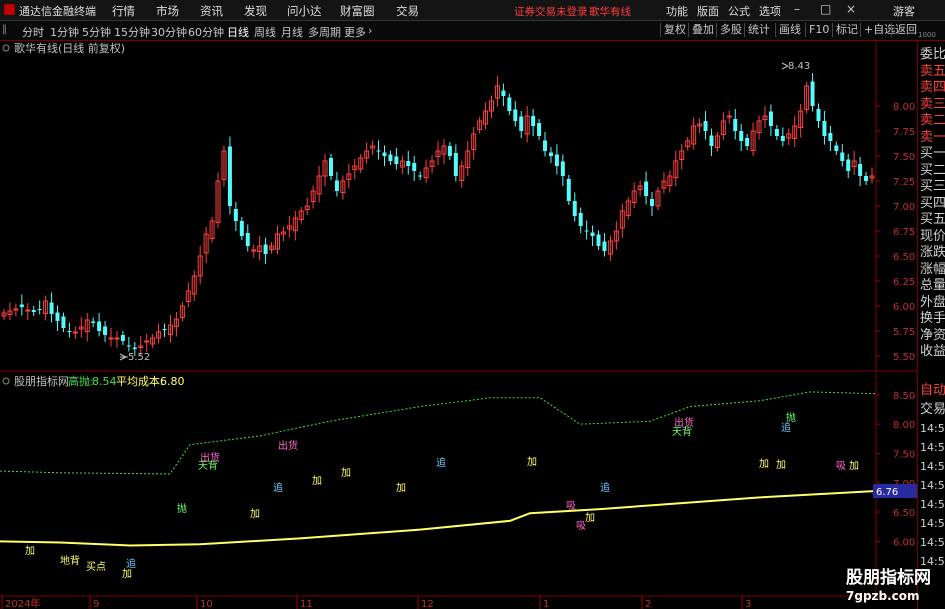  What do you see at coordinates (932, 137) in the screenshot?
I see `panel-item-5: 卖一` at bounding box center [932, 137].